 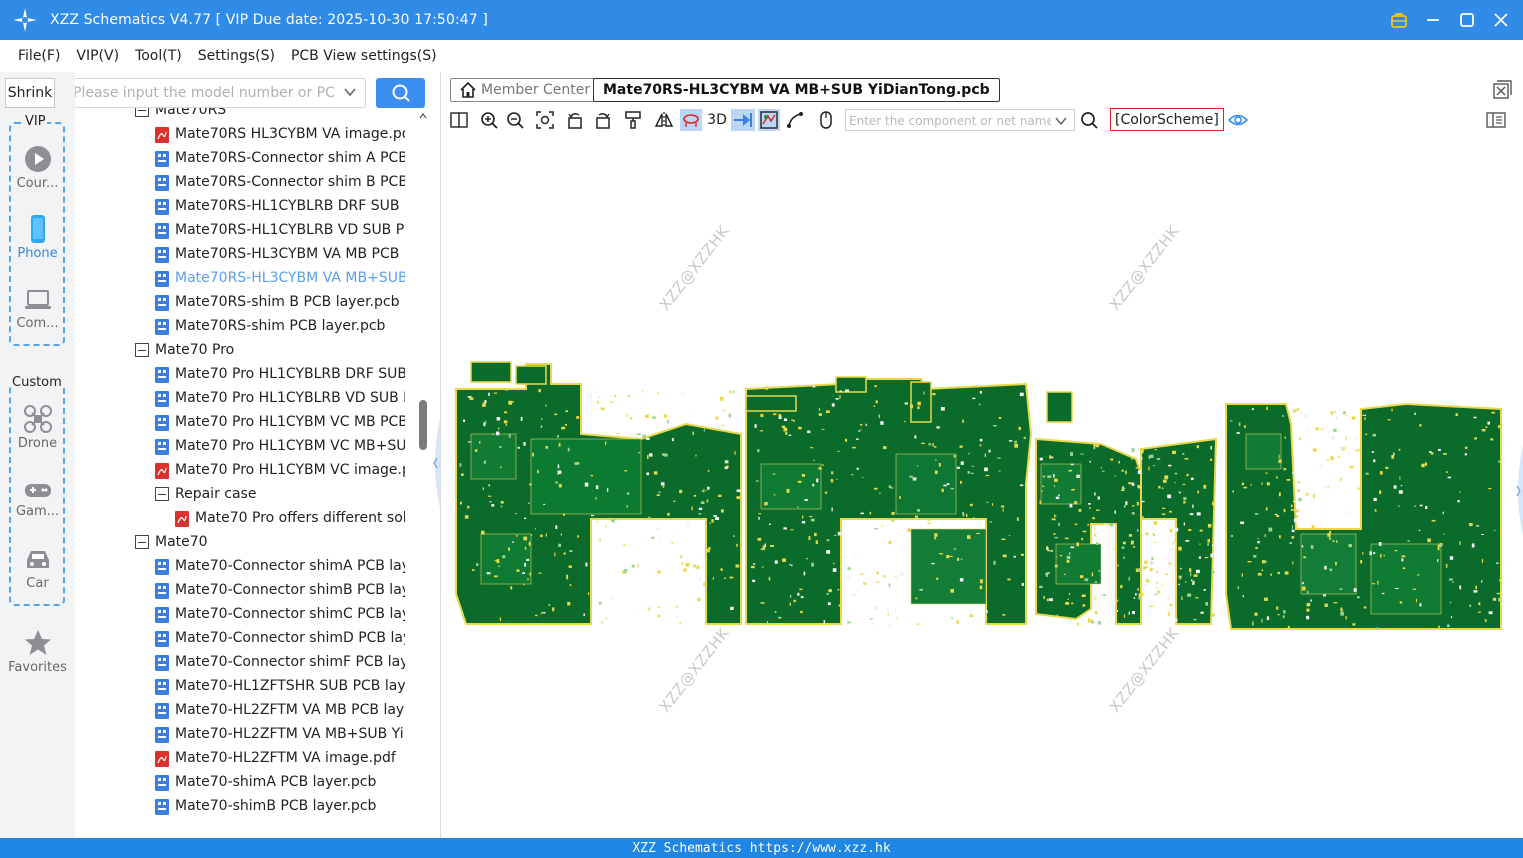 What do you see at coordinates (280, 566) in the screenshot?
I see `tree-file: Mate70-Connector shimA PCB laye` at bounding box center [280, 566].